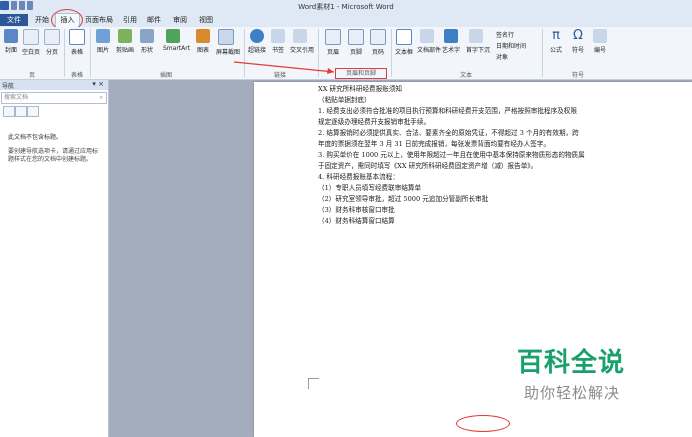  I want to click on table-icon, so click(77, 37).